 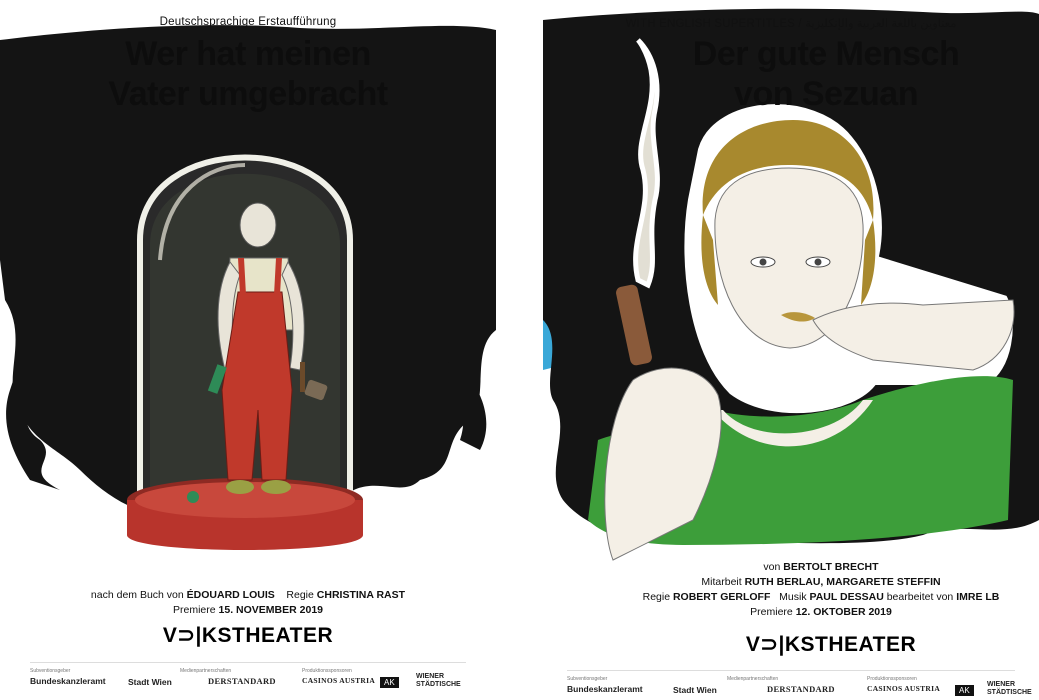 I want to click on premiere-line: Premiere 15. NOVEMBER 2019, so click(x=248, y=610).